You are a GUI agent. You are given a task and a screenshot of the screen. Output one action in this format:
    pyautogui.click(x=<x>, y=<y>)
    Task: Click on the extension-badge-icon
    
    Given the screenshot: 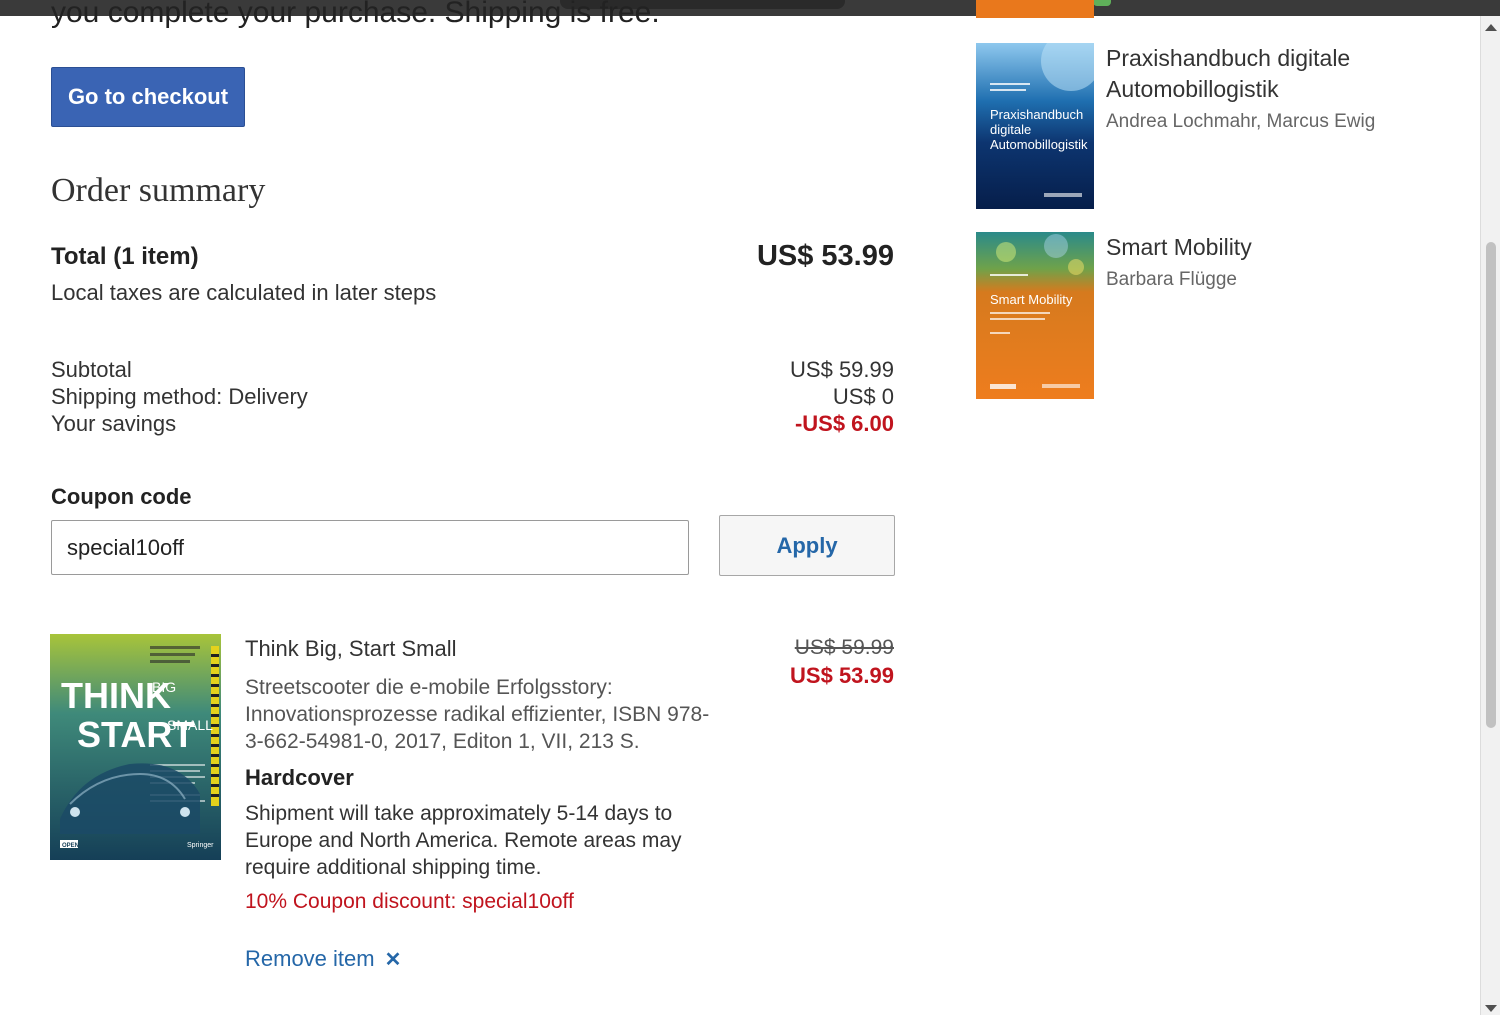 What is the action you would take?
    pyautogui.click(x=1102, y=3)
    